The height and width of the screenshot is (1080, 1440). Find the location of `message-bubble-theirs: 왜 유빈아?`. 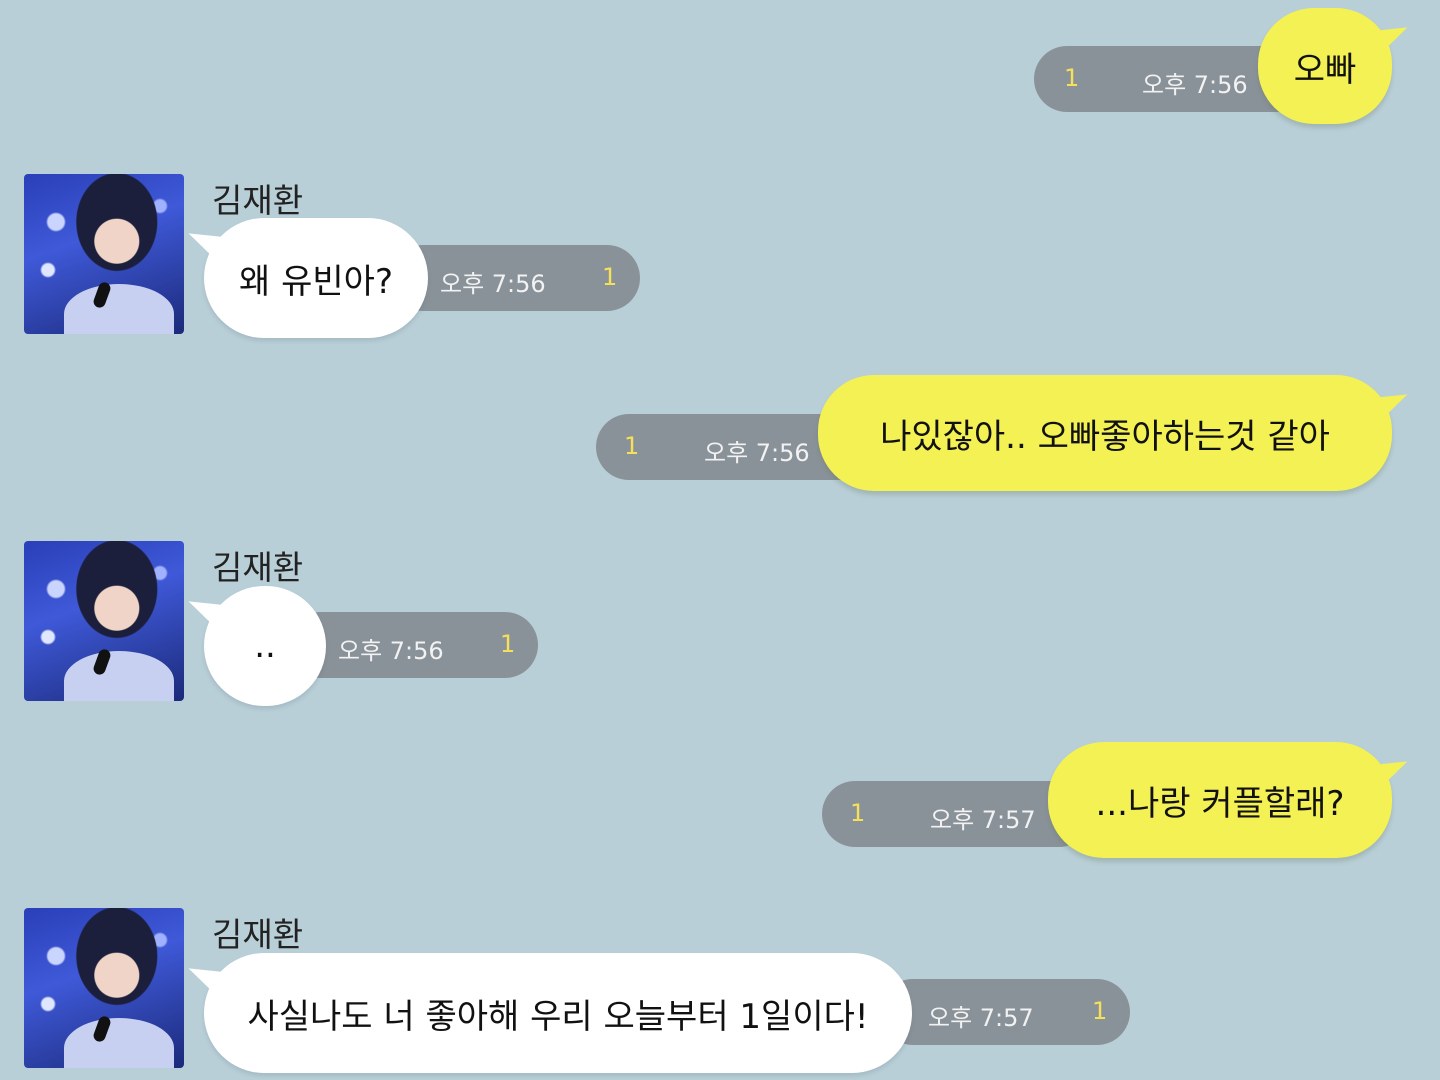

message-bubble-theirs: 왜 유빈아? is located at coordinates (316, 278).